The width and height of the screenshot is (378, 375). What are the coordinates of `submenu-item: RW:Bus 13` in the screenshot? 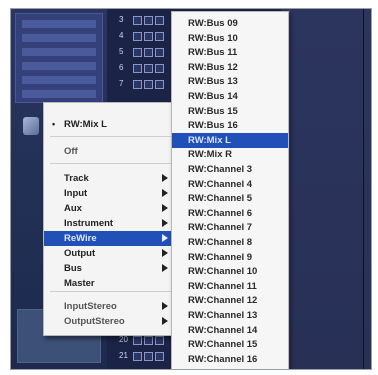 It's located at (230, 81).